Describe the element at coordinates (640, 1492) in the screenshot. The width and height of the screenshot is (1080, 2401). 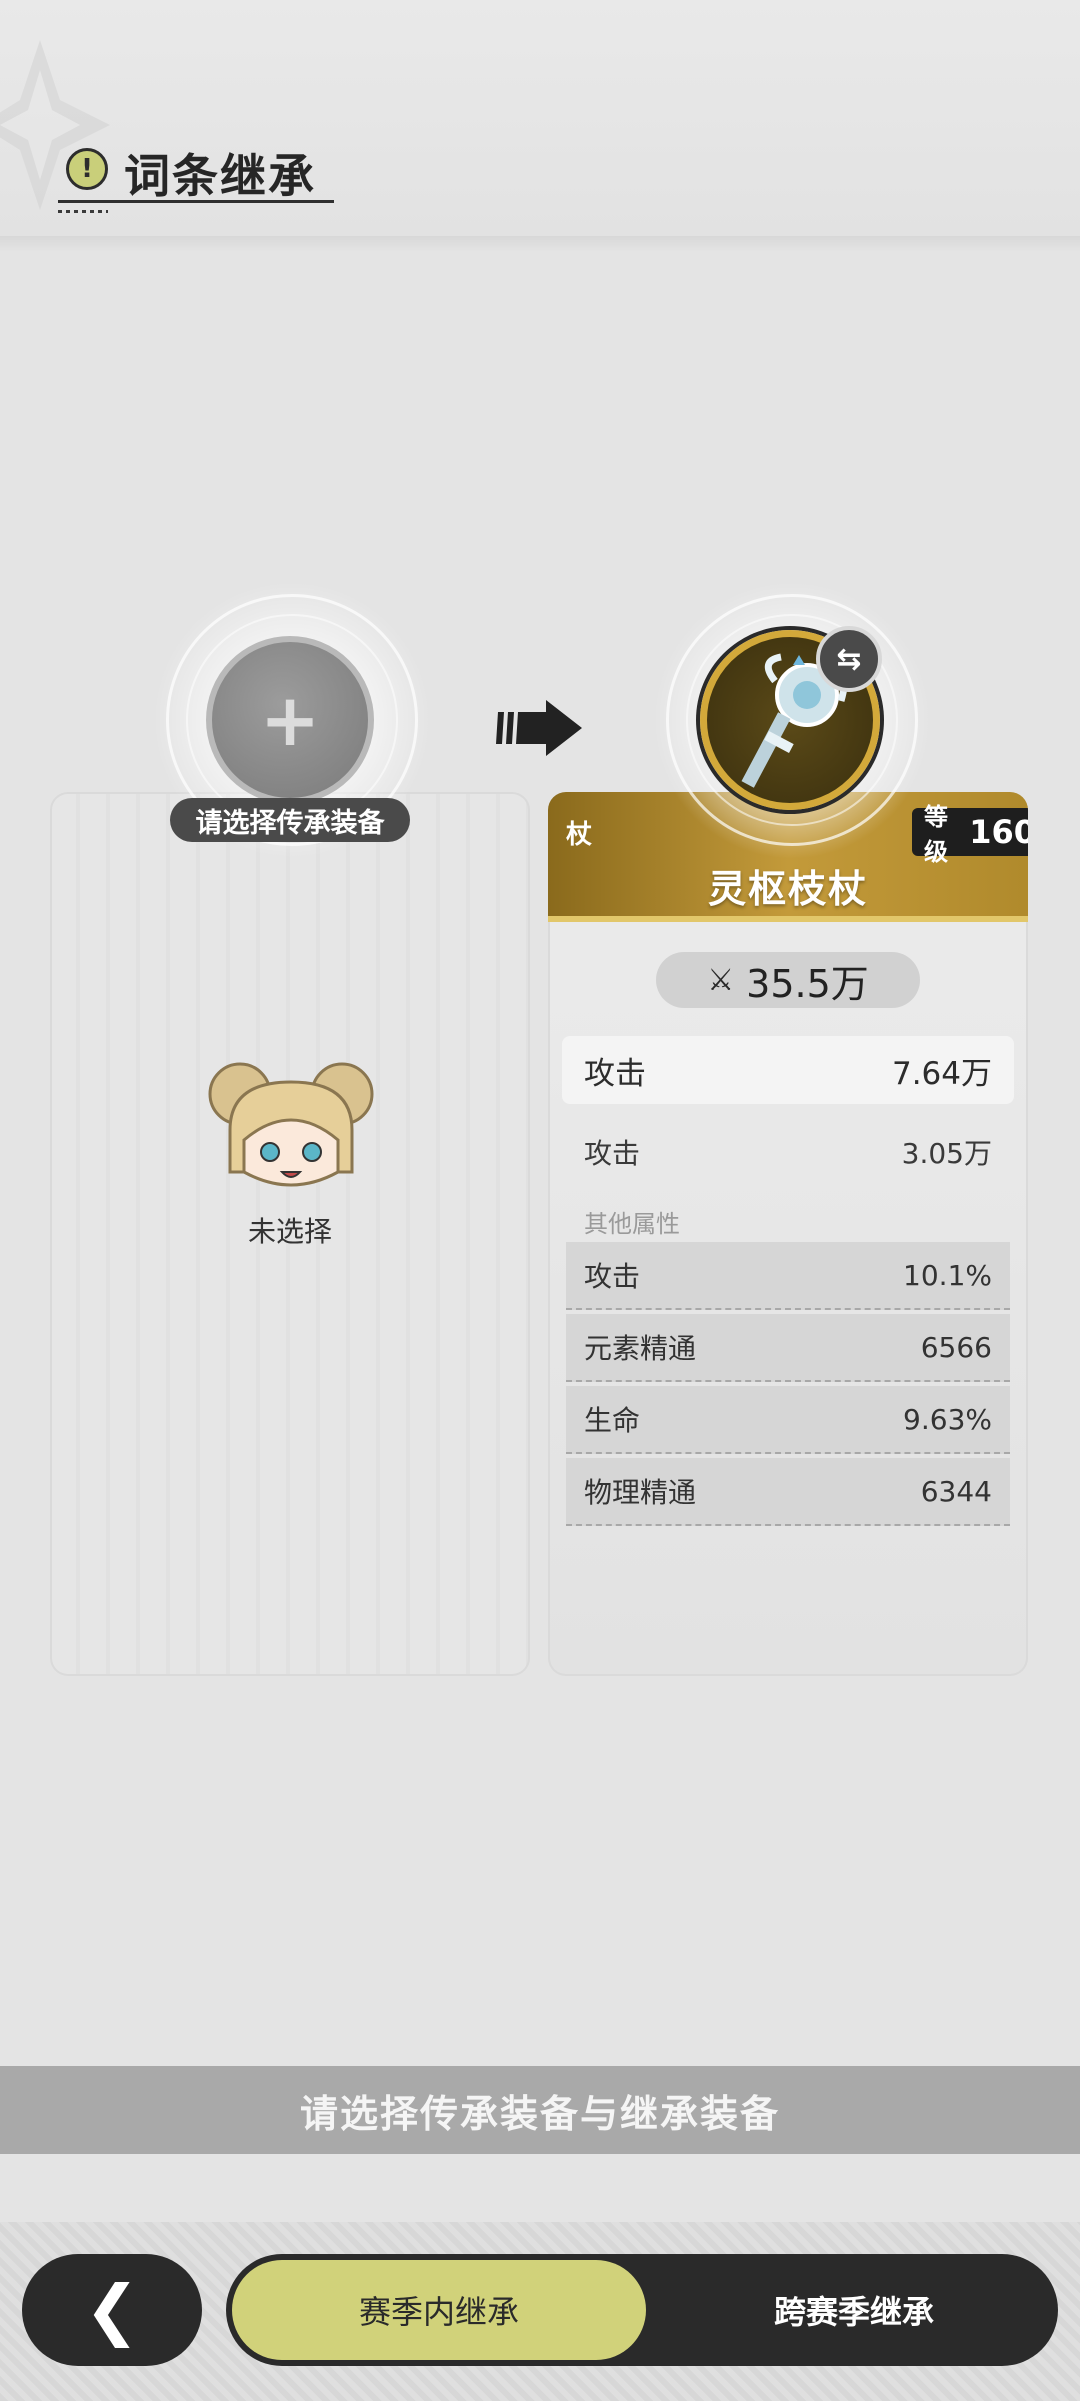
I see `other-stat-label: 物理精通` at that location.